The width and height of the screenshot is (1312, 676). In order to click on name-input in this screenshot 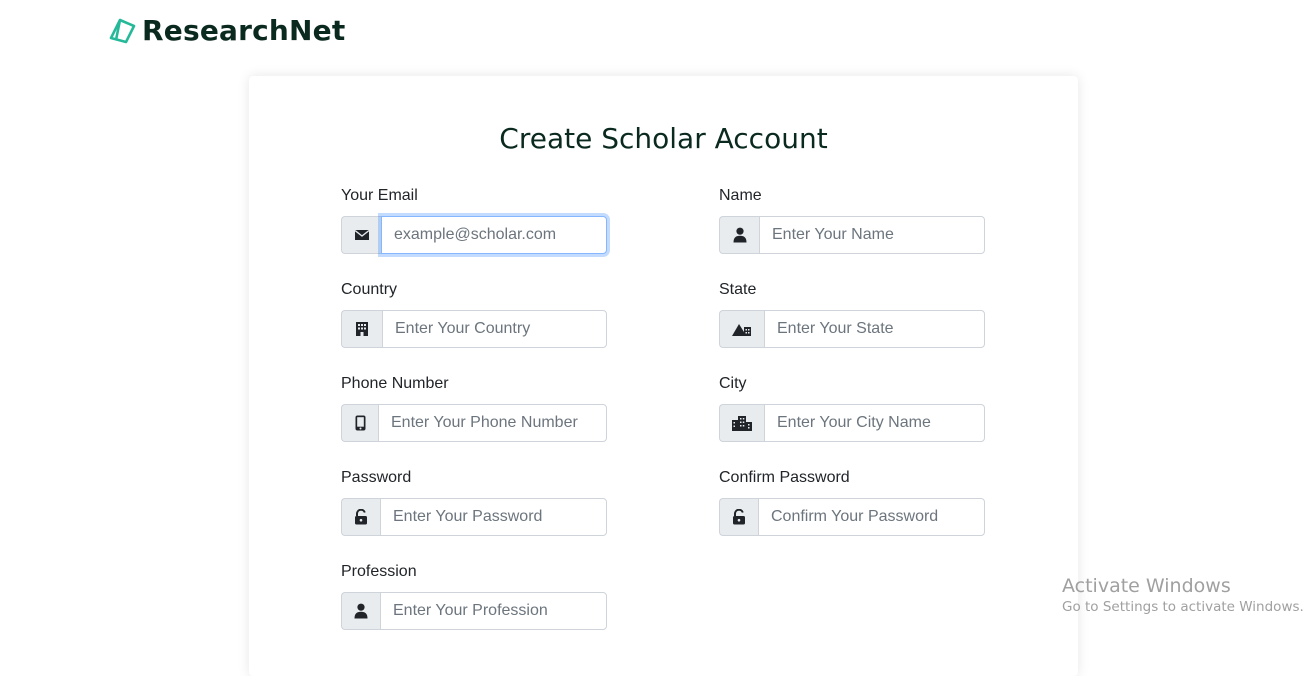, I will do `click(872, 235)`.